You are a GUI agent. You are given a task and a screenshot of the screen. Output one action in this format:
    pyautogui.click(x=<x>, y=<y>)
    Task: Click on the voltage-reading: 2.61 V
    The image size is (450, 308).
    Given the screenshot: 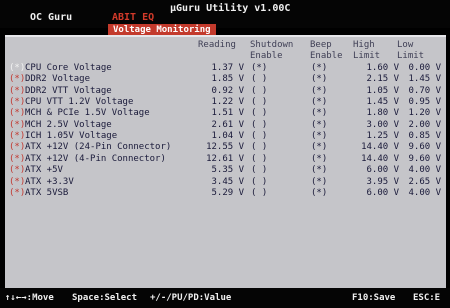 What is the action you would take?
    pyautogui.click(x=227, y=124)
    